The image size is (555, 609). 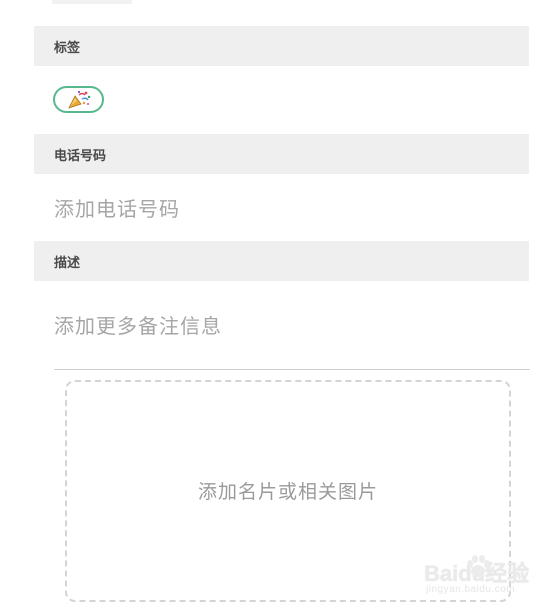 I want to click on paw-icon, so click(x=478, y=566).